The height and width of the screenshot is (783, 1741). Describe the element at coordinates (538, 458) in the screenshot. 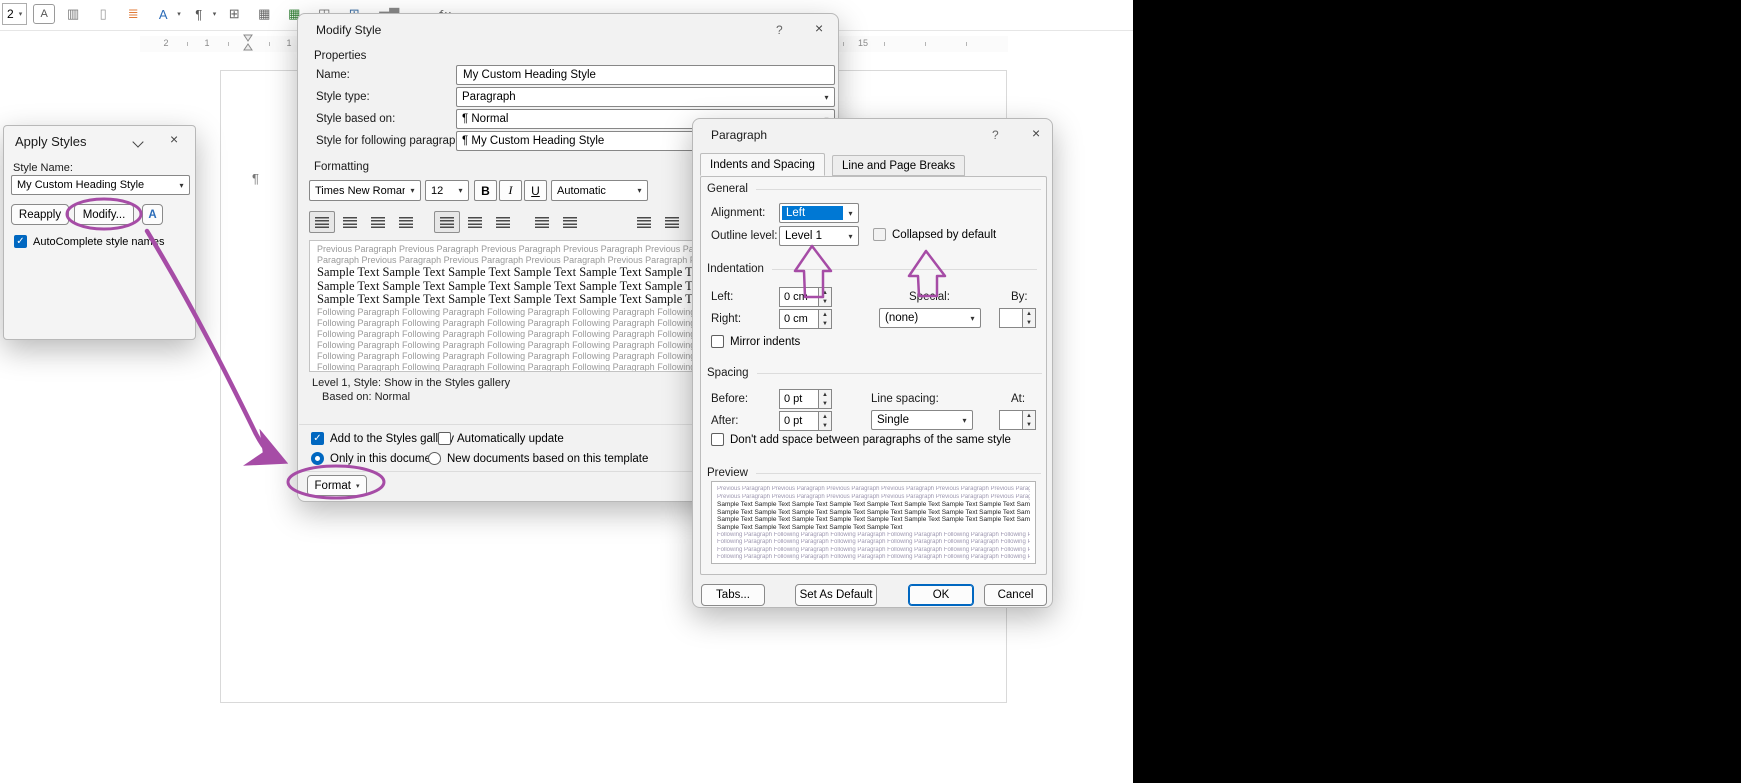

I see `new-documents-radio: New documents based on this template` at that location.